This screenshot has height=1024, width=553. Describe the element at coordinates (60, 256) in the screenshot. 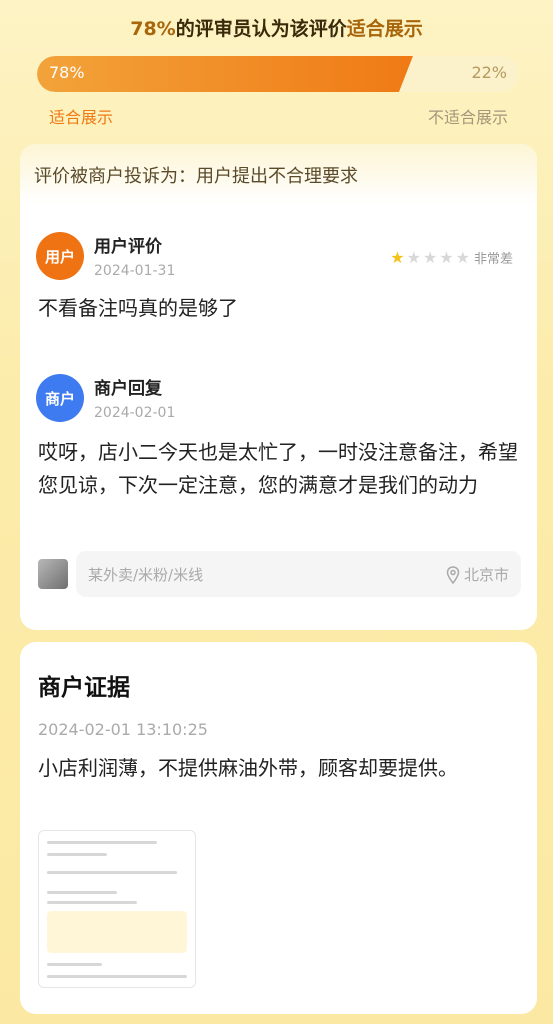

I see `user-avatar: 用户` at that location.